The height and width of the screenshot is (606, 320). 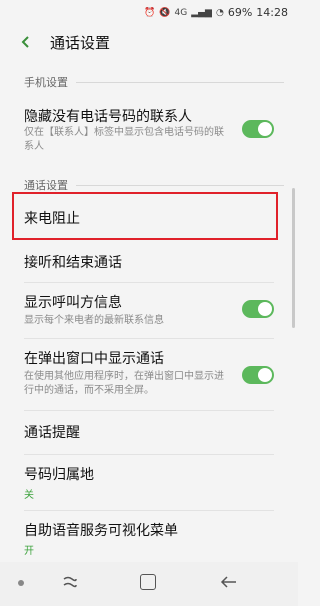 What do you see at coordinates (293, 258) in the screenshot?
I see `scrollbar` at bounding box center [293, 258].